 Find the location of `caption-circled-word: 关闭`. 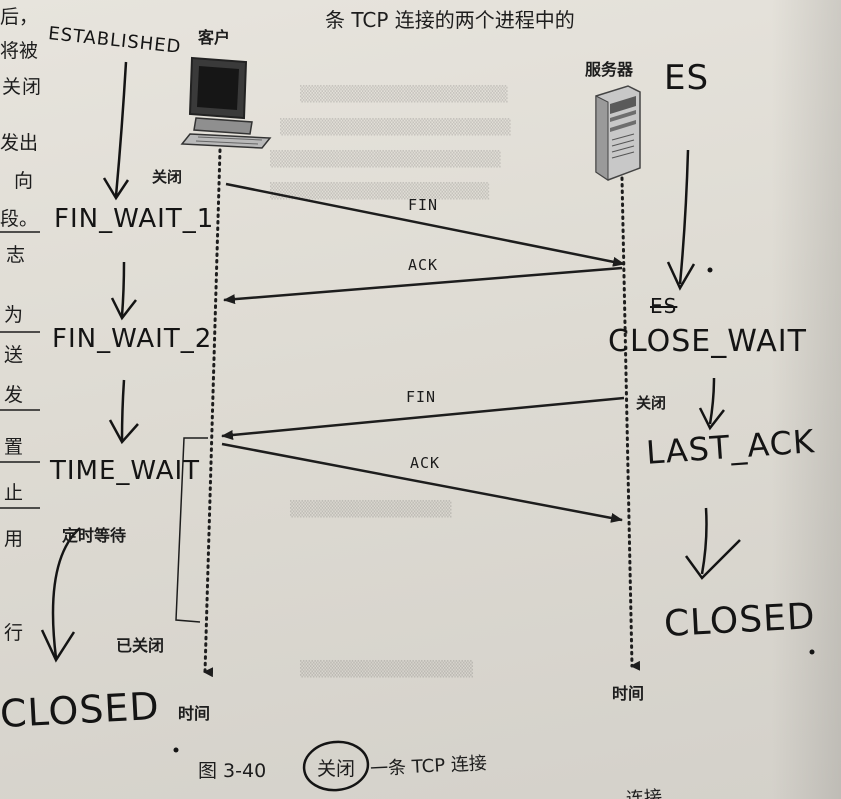

caption-circled-word: 关闭 is located at coordinates (336, 769).